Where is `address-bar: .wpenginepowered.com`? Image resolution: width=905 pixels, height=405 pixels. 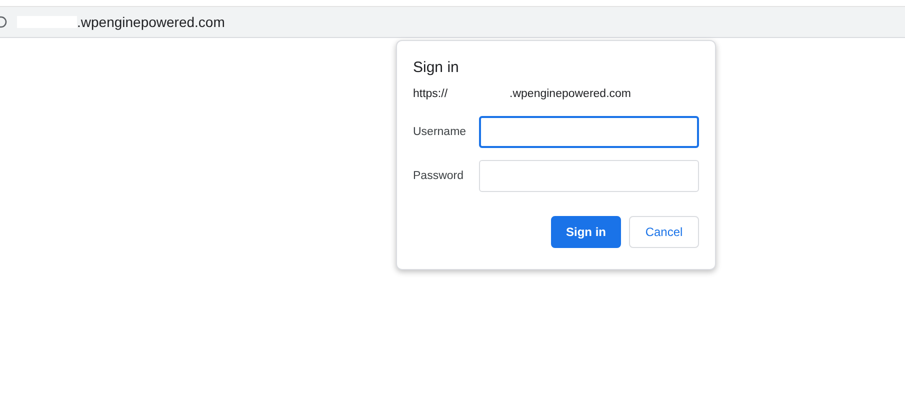
address-bar: .wpenginepowered.com is located at coordinates (452, 22).